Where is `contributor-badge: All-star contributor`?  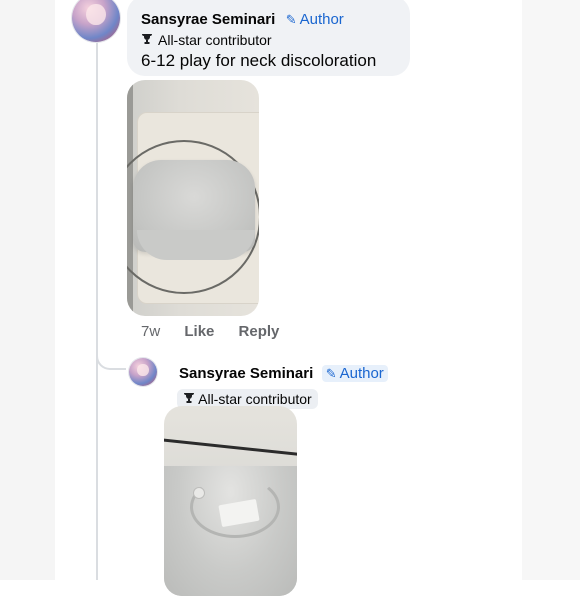
contributor-badge: All-star contributor is located at coordinates (268, 40).